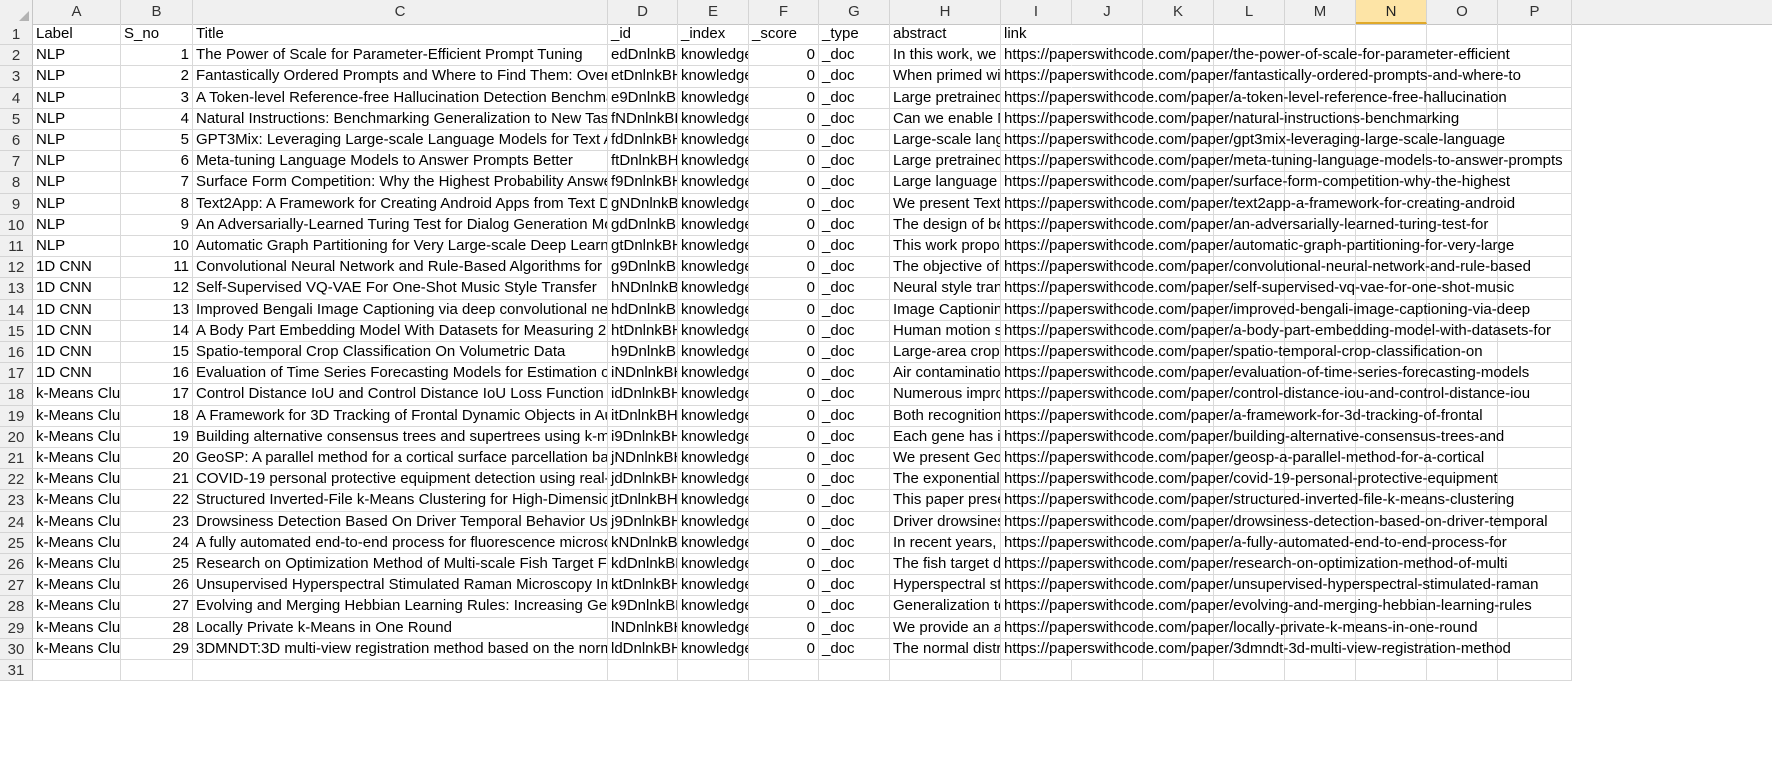 This screenshot has width=1772, height=769. What do you see at coordinates (157, 162) in the screenshot?
I see `cell-s-no: 6` at bounding box center [157, 162].